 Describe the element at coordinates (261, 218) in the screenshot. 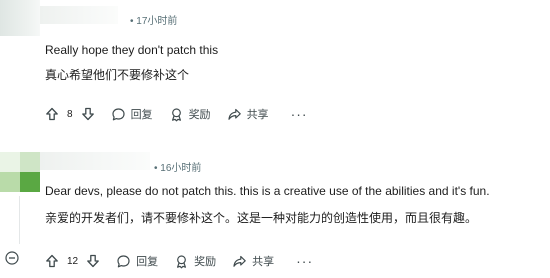

I see `comment-text-chinese: 亲爱的开发者们，请不要修补这个。这是一种对能力的创造性使用，而且很有趣。` at that location.